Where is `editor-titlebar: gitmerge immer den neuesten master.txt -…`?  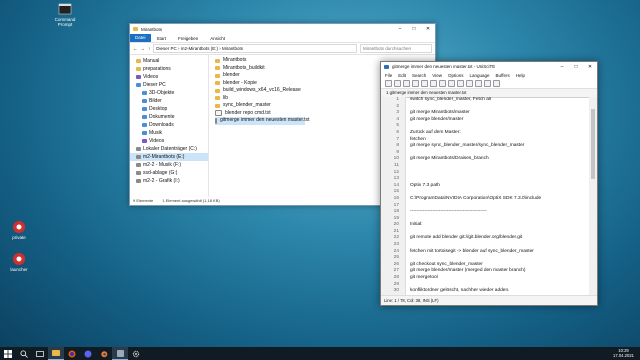
editor-titlebar: gitmerge immer den neuesten master.txt -… is located at coordinates (489, 66).